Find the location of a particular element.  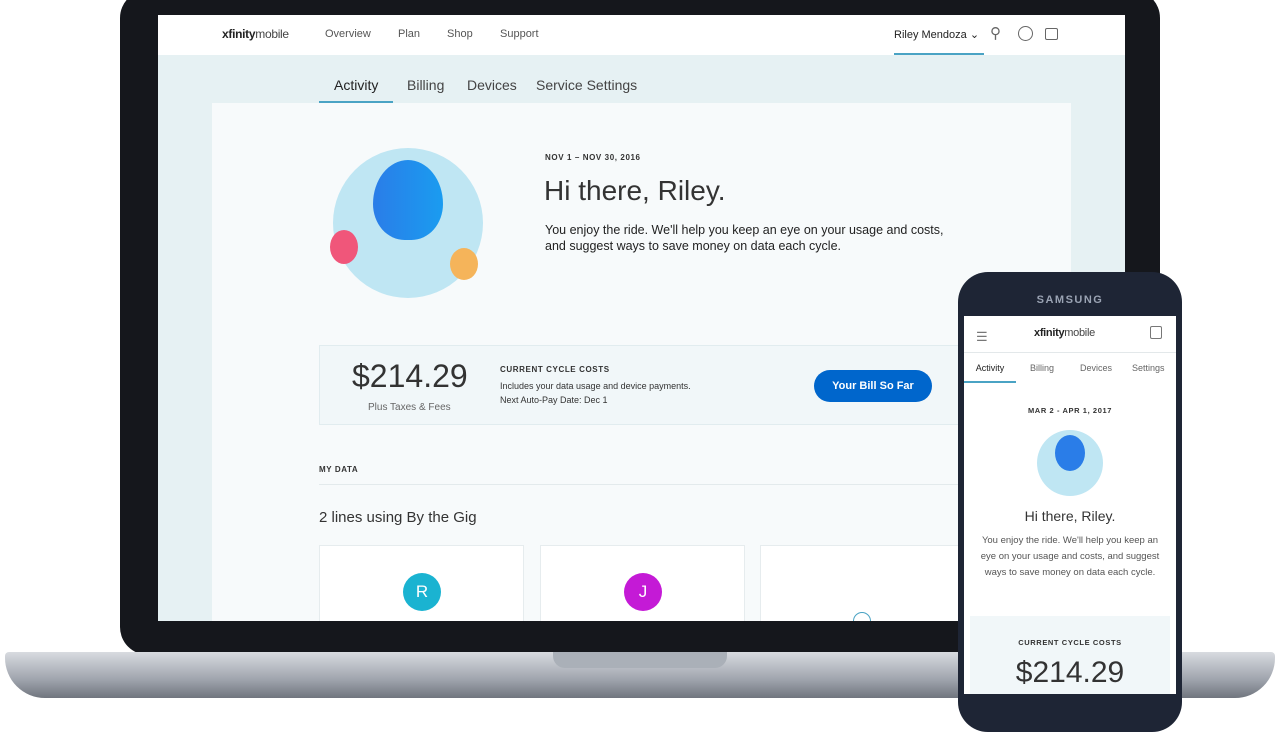

phone-cost-amount: $214.29 is located at coordinates (1070, 672).